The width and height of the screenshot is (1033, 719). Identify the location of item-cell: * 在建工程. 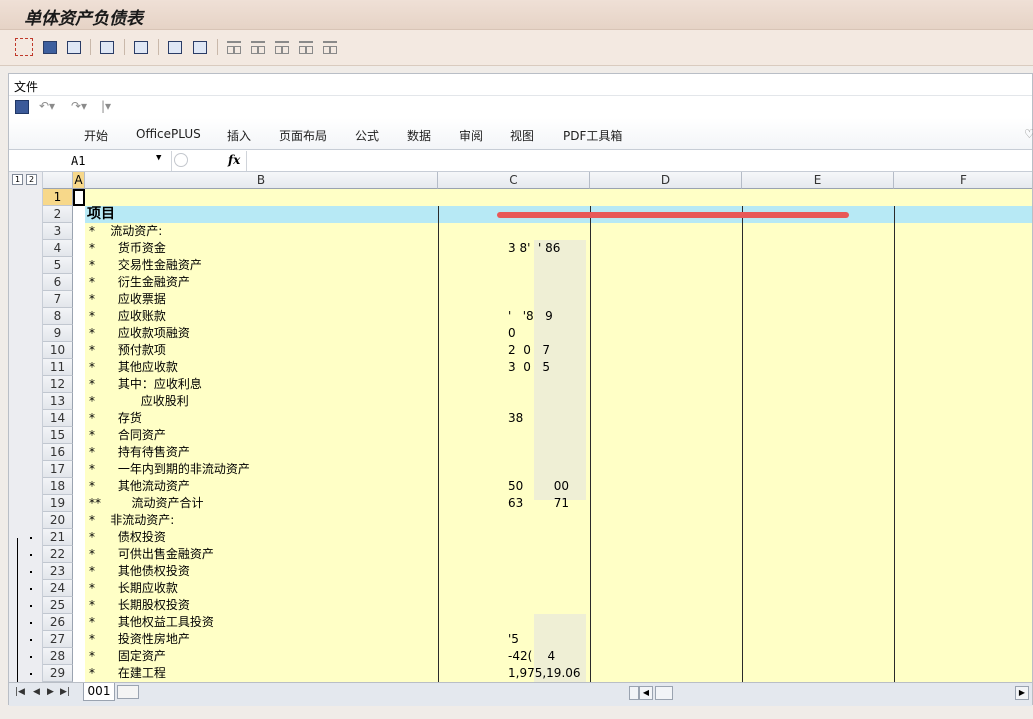
(261, 673).